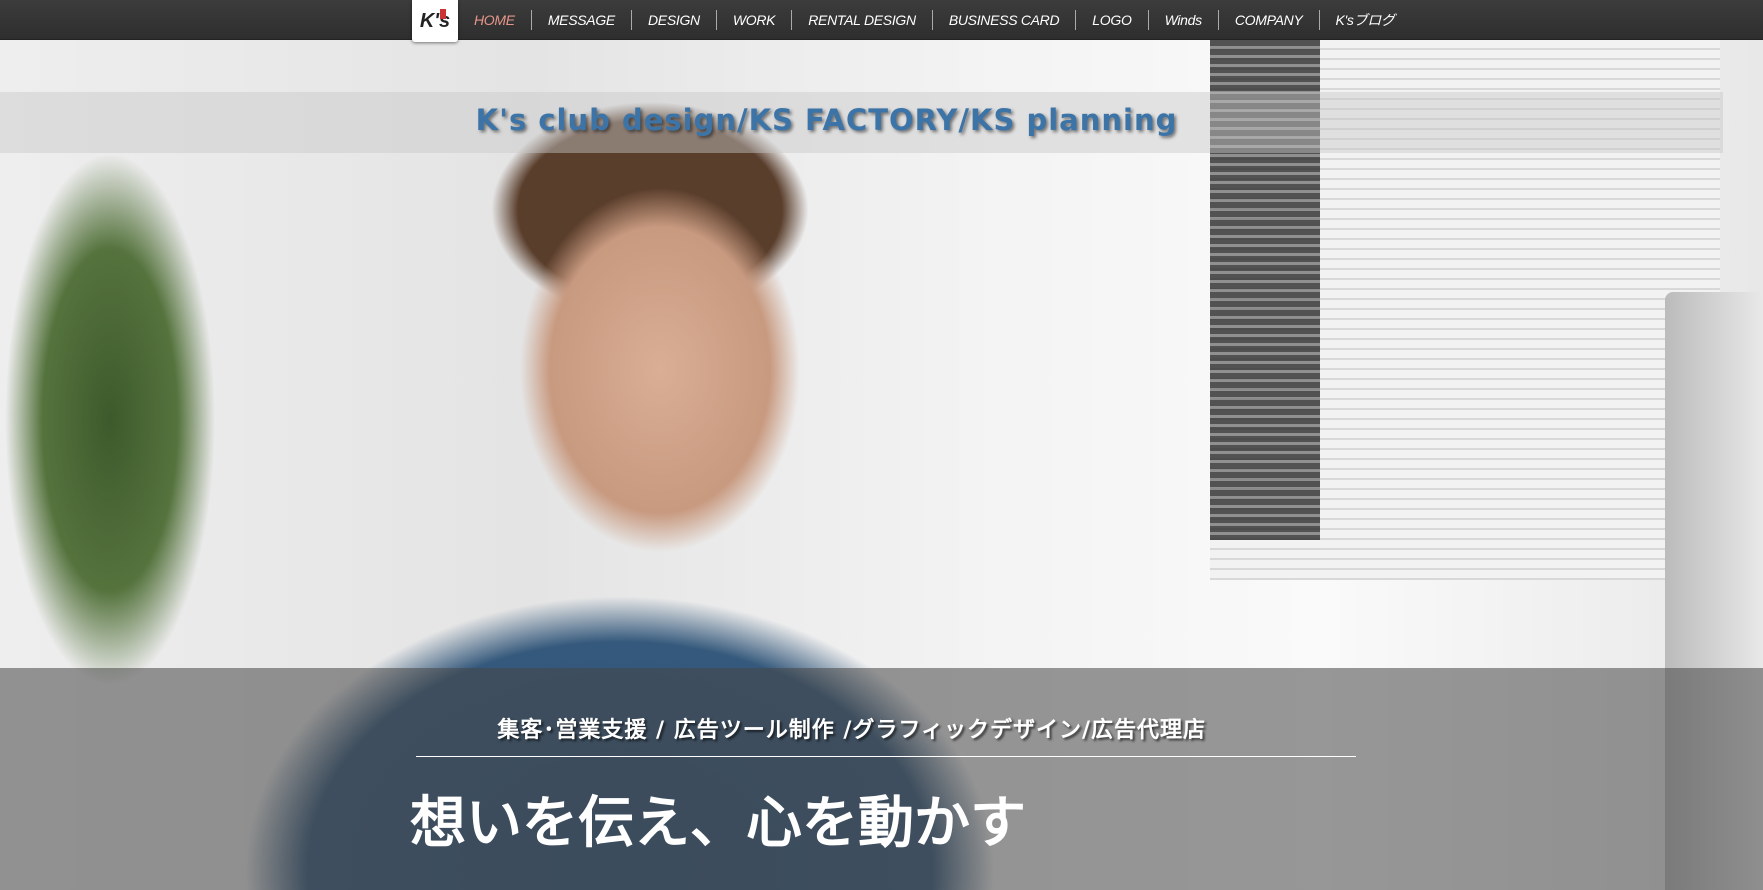  Describe the element at coordinates (851, 730) in the screenshot. I see `hero-subtitle: 集客･営業支援 / 広告ツール制作 /グラフィックデザイン/広告代理店` at that location.